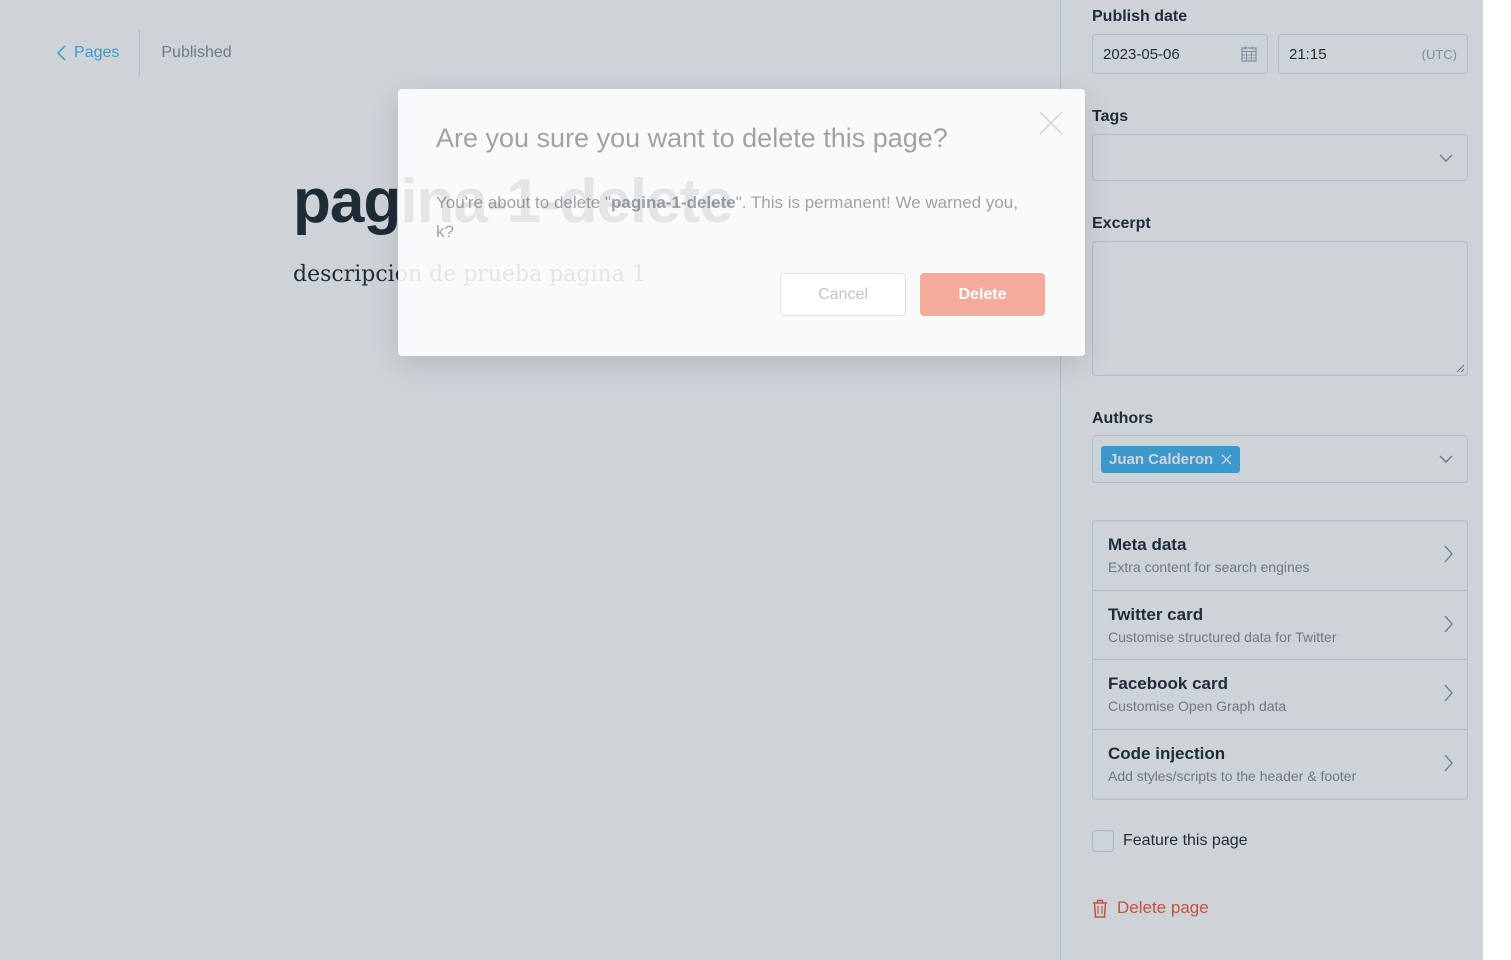 Image resolution: width=1511 pixels, height=960 pixels. I want to click on scrollbar-track, so click(1497, 480).